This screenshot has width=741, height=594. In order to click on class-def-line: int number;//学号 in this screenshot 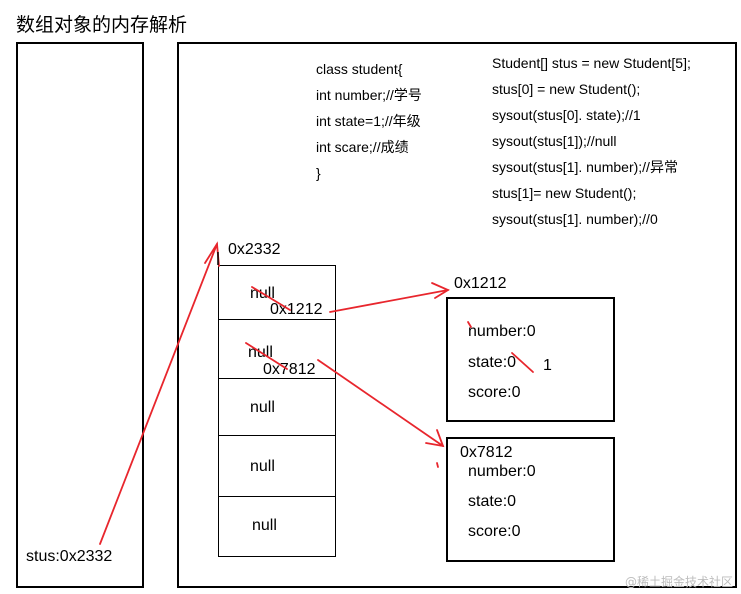, I will do `click(369, 95)`.